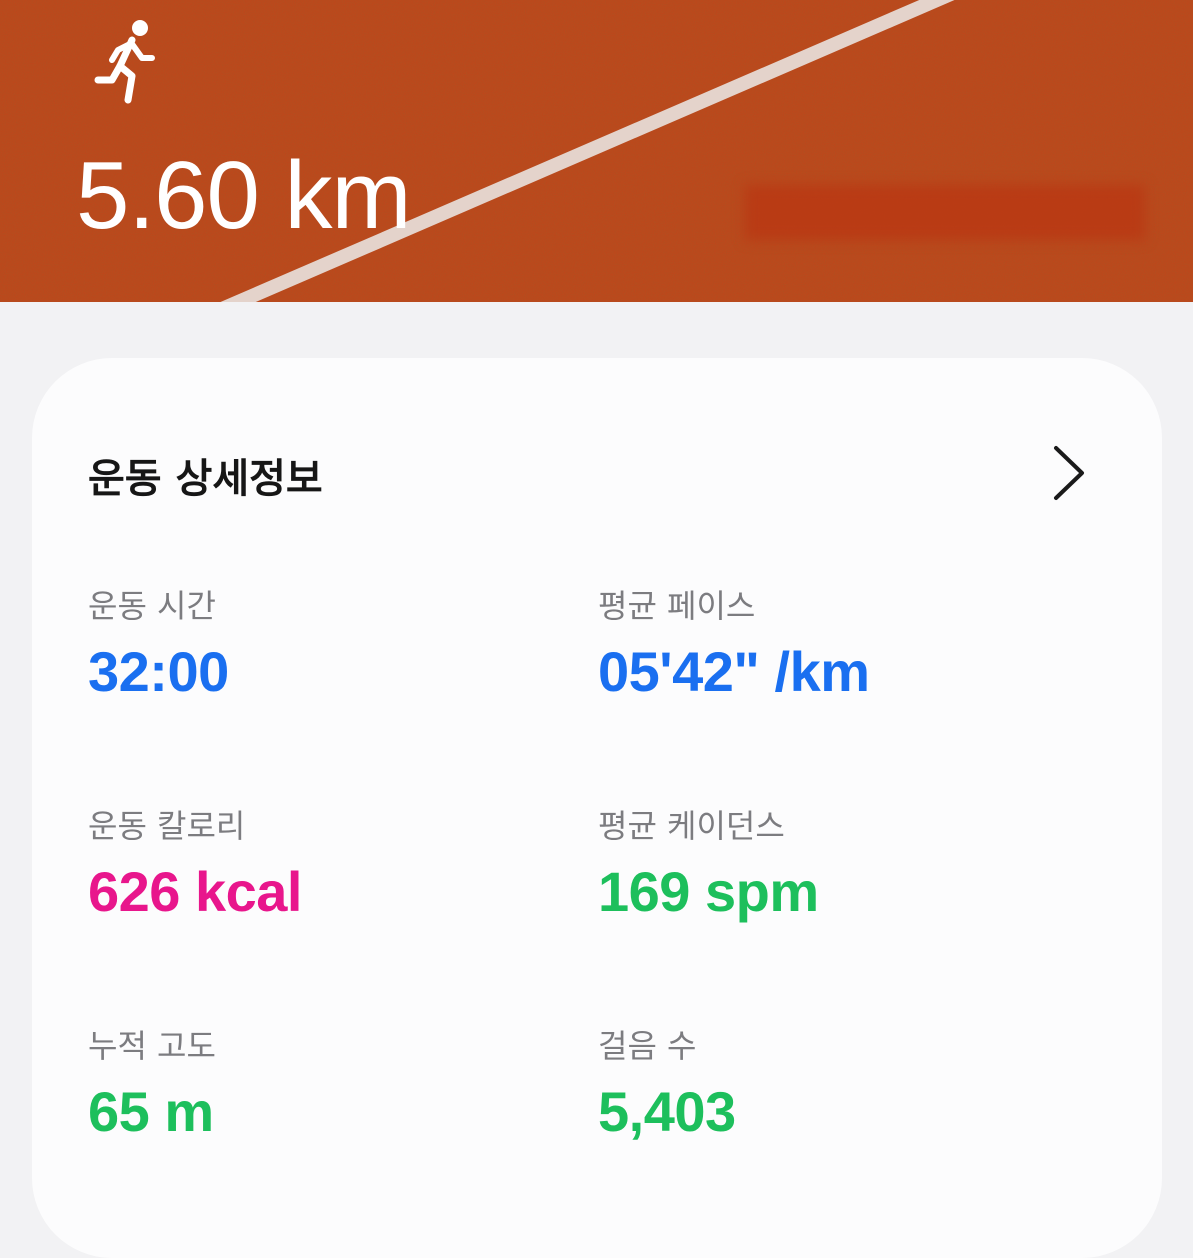 This screenshot has width=1193, height=1258. What do you see at coordinates (677, 606) in the screenshot?
I see `stat-label: 평균 페이스` at bounding box center [677, 606].